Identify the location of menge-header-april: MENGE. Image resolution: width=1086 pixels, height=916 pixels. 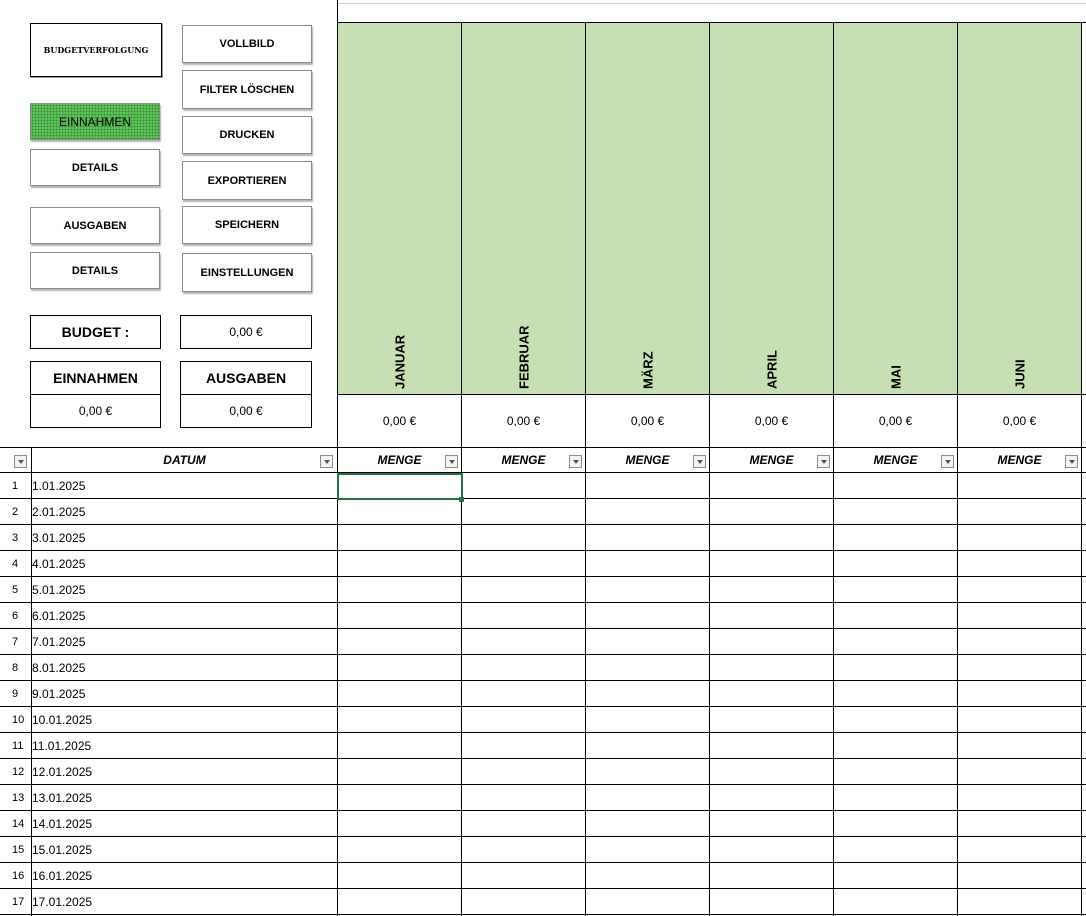
(772, 460).